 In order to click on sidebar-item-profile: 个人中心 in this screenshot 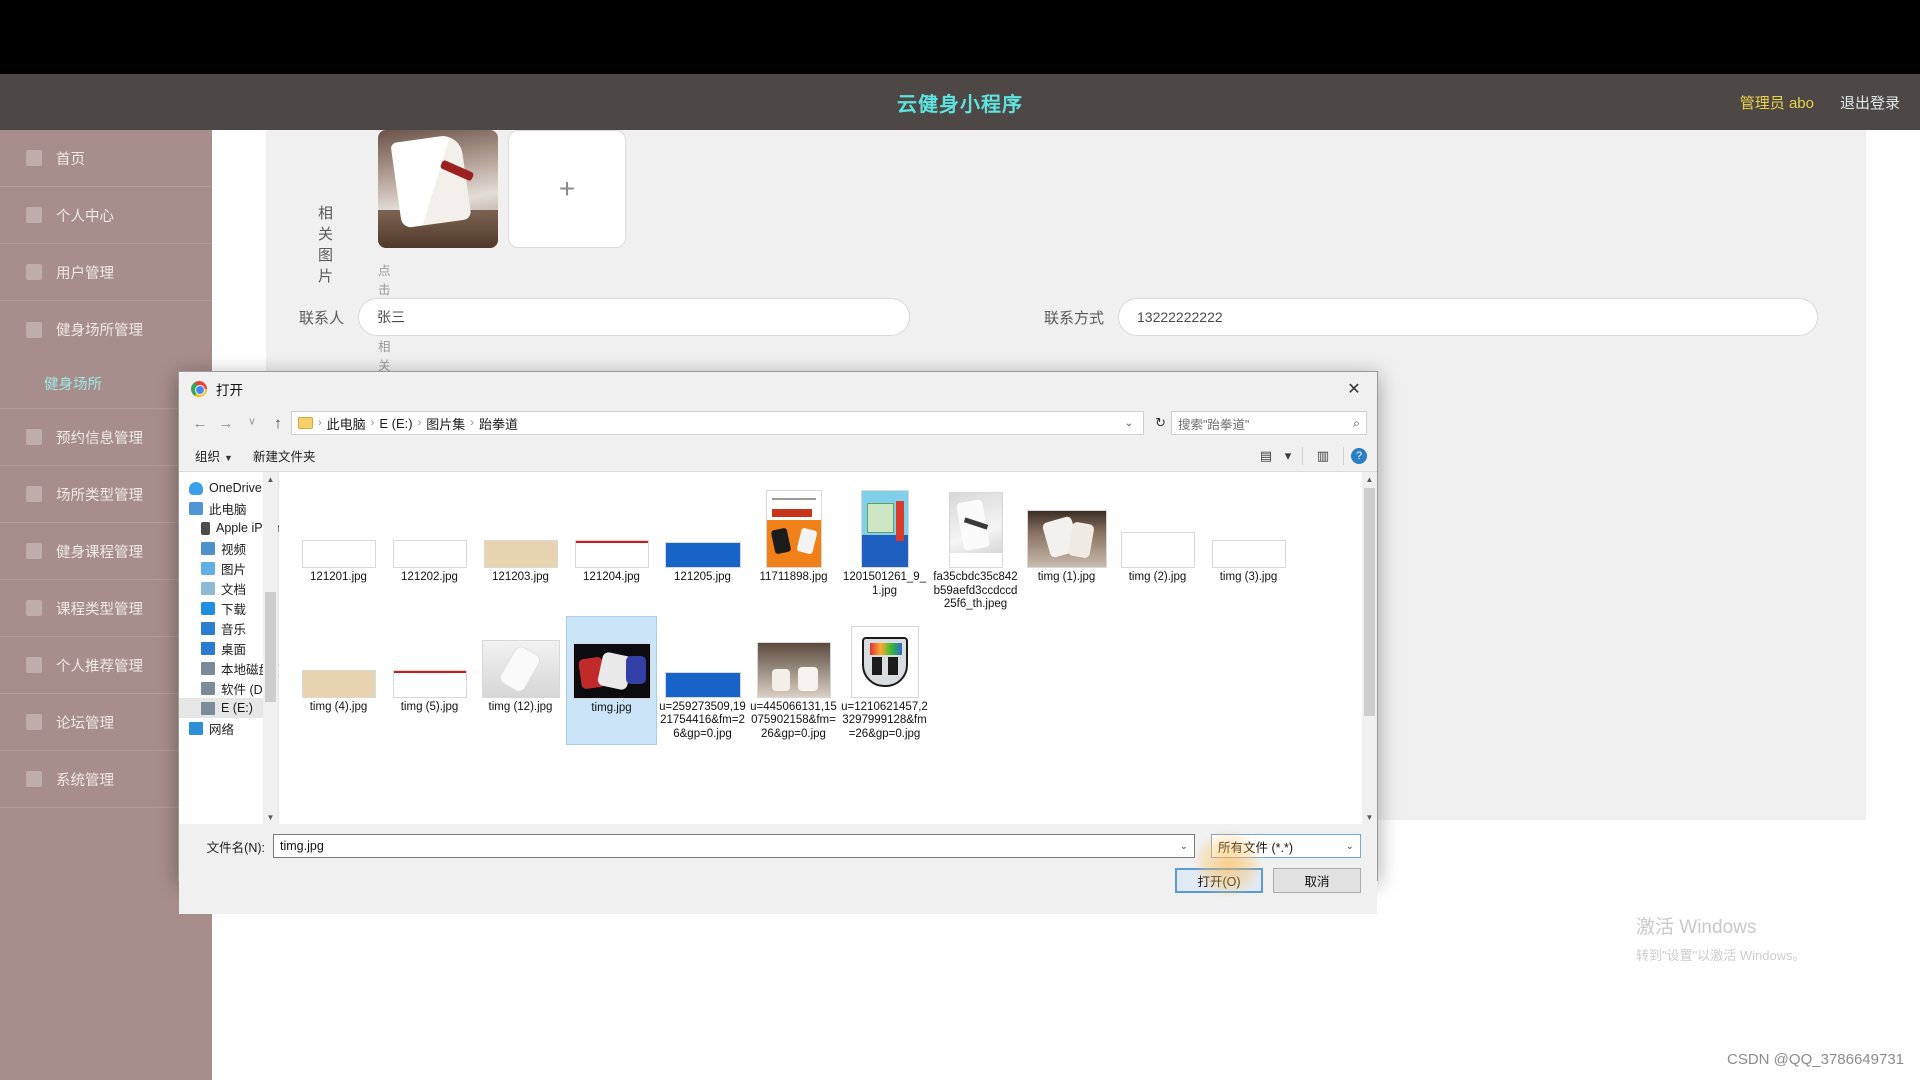, I will do `click(106, 215)`.